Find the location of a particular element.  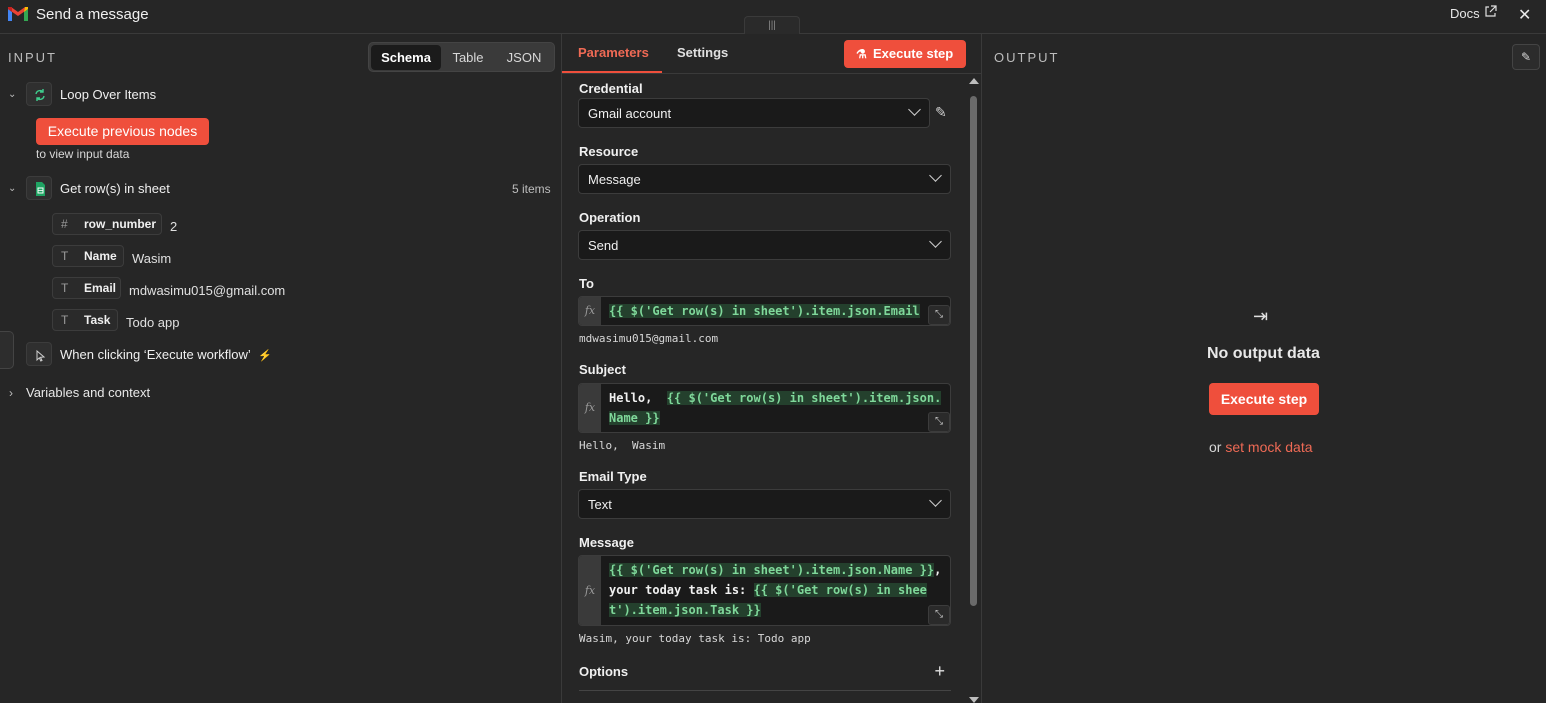

tab-divider is located at coordinates (771, 73).